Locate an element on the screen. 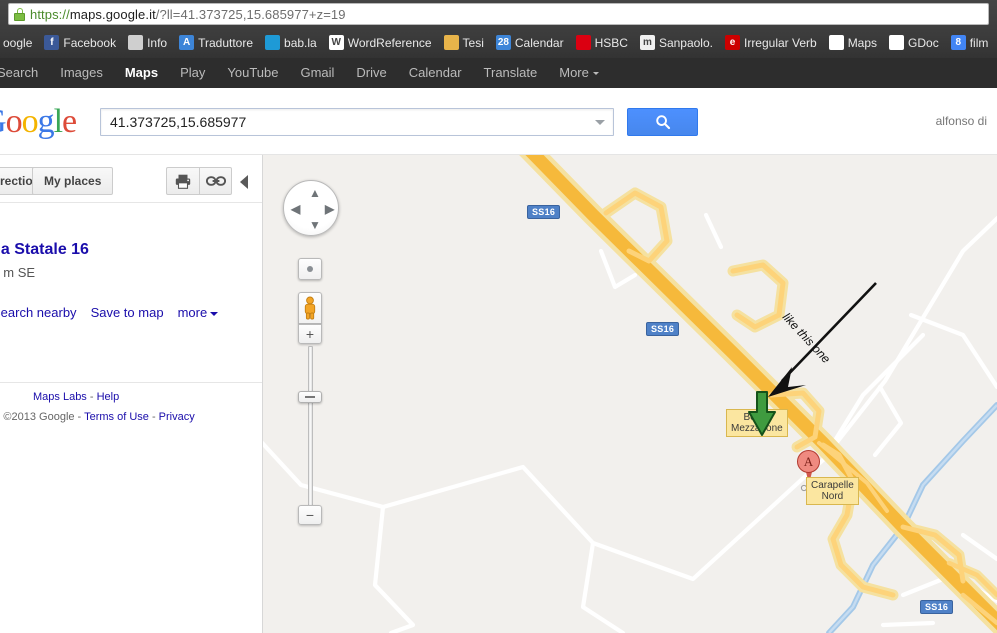 The image size is (997, 633). place-label-carapelle: Carapelle Nord is located at coordinates (832, 491).